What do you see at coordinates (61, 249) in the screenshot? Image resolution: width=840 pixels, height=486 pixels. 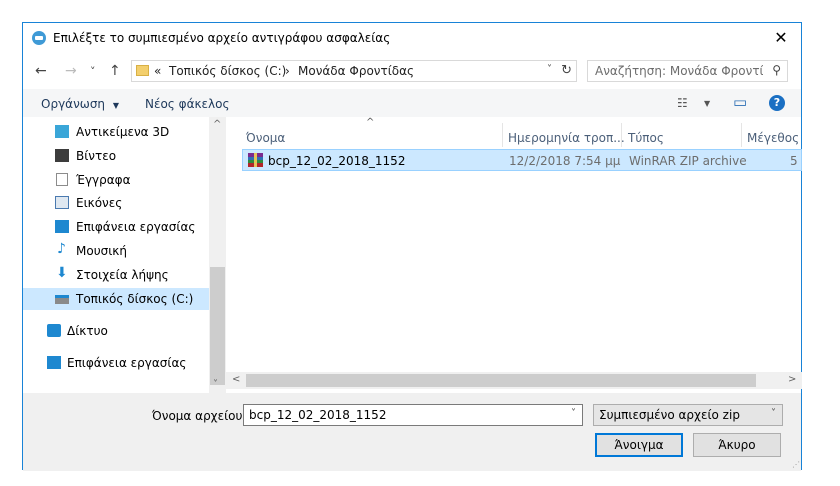 I see `music-icon: ♪` at bounding box center [61, 249].